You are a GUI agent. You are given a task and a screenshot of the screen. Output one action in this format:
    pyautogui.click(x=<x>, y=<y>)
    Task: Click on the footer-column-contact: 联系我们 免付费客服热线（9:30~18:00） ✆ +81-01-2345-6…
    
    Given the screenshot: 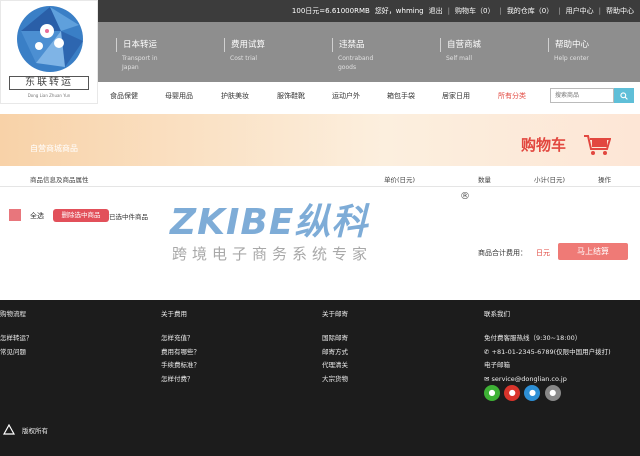 What is the action you would take?
    pyautogui.click(x=547, y=347)
    